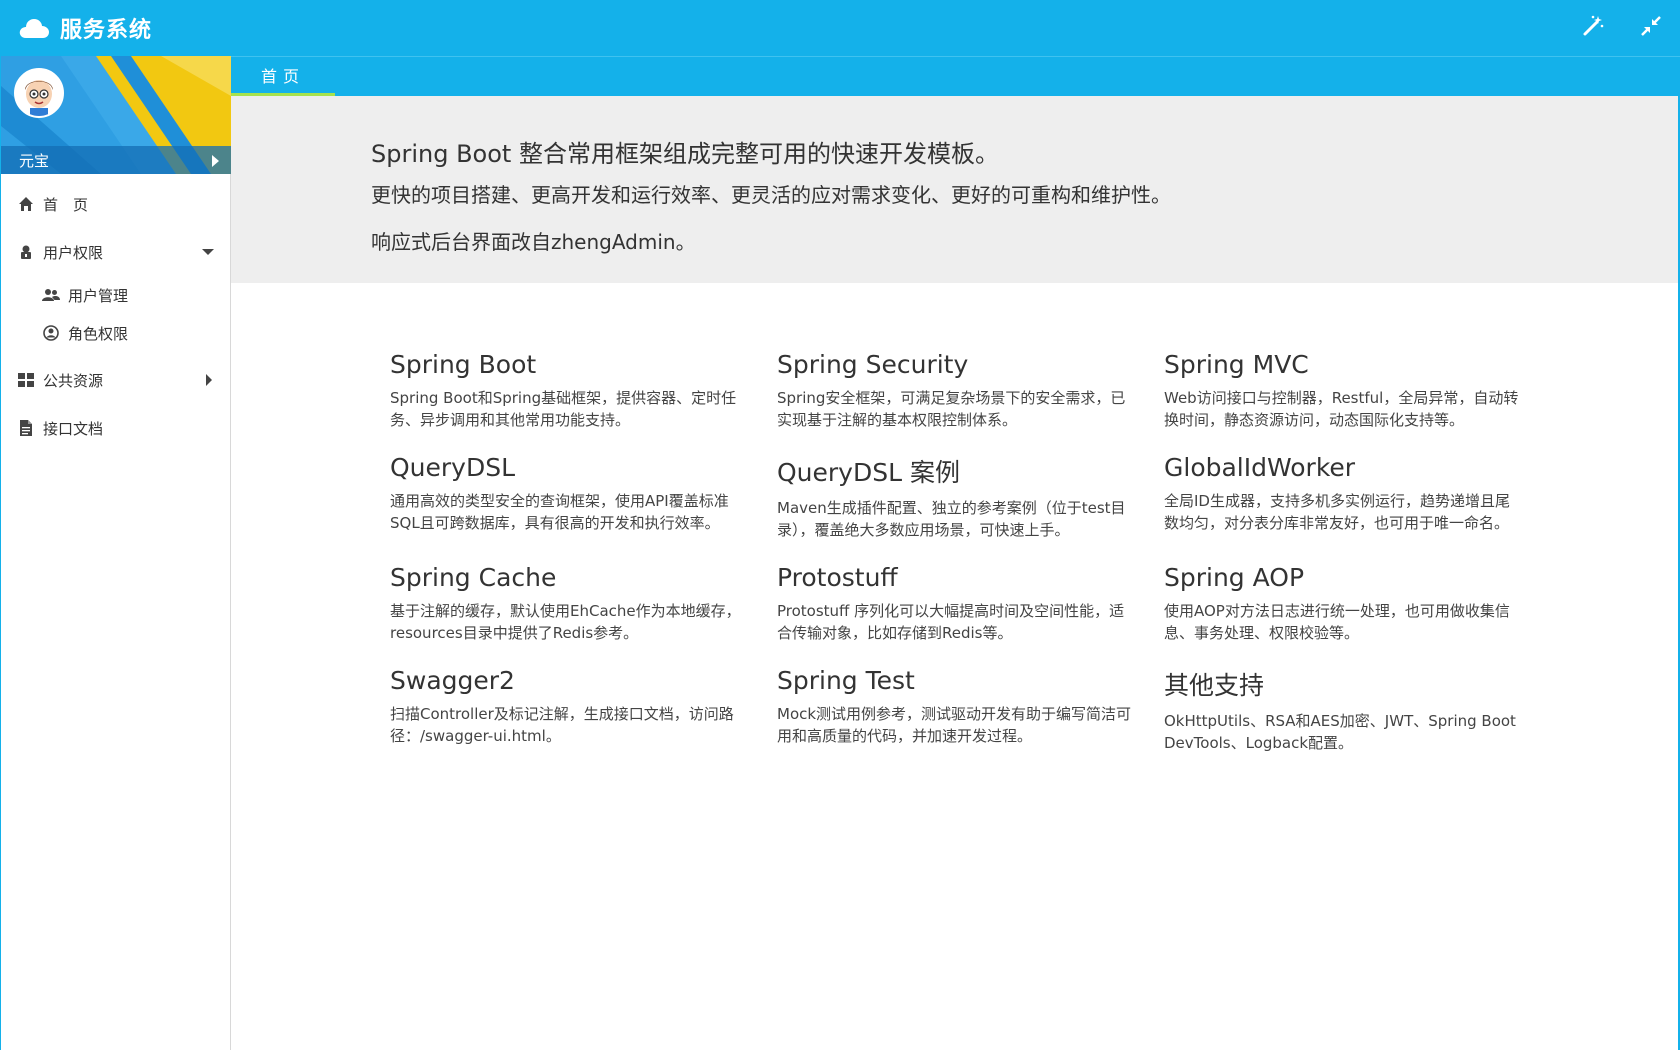 The image size is (1680, 1050). I want to click on feature-title: QueryDSL 案例, so click(868, 472).